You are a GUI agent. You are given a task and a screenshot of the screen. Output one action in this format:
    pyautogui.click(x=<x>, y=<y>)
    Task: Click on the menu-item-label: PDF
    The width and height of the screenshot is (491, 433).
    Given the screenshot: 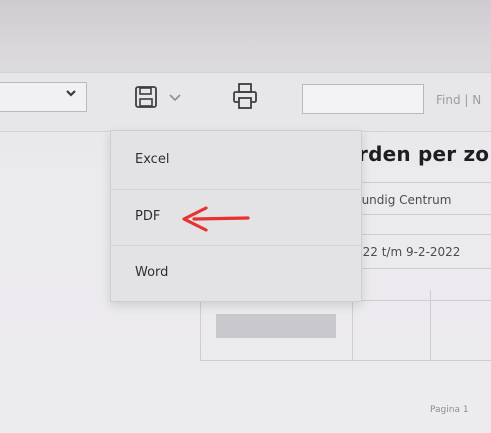 What is the action you would take?
    pyautogui.click(x=148, y=216)
    